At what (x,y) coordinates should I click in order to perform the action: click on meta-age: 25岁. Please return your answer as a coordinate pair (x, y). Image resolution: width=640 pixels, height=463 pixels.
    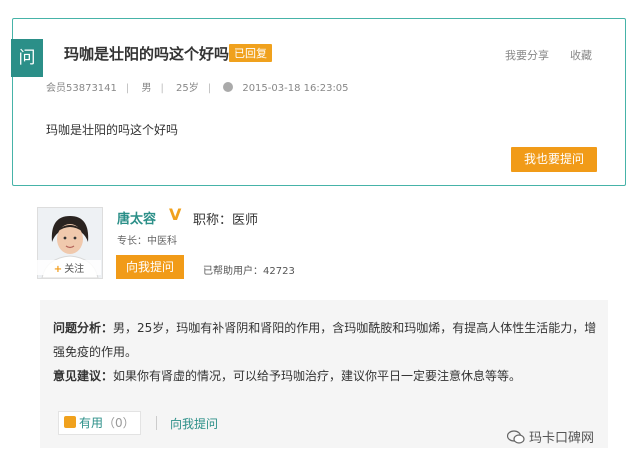
    Looking at the image, I should click on (187, 88).